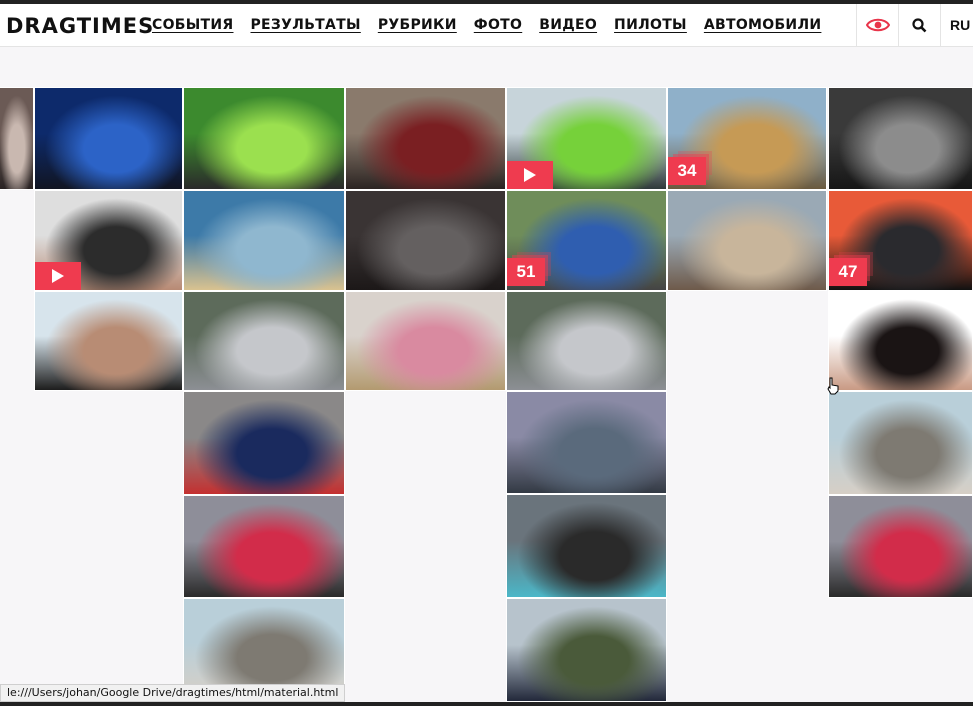 The image size is (973, 706). I want to click on tile-road-cars, so click(586, 442).